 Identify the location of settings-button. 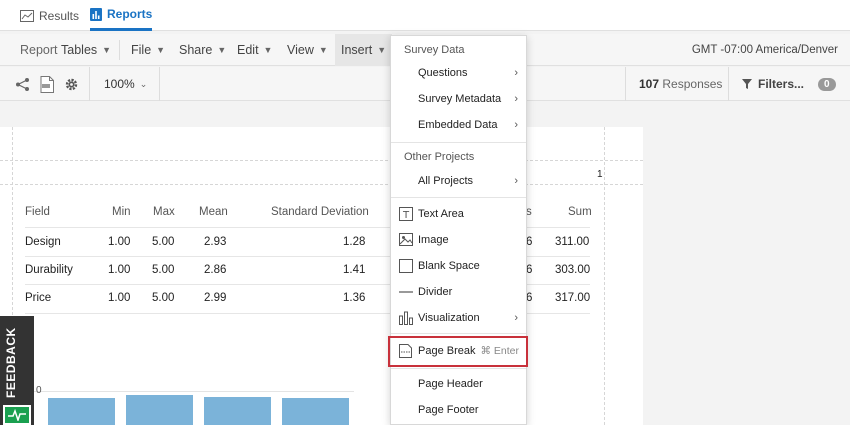
(71, 84).